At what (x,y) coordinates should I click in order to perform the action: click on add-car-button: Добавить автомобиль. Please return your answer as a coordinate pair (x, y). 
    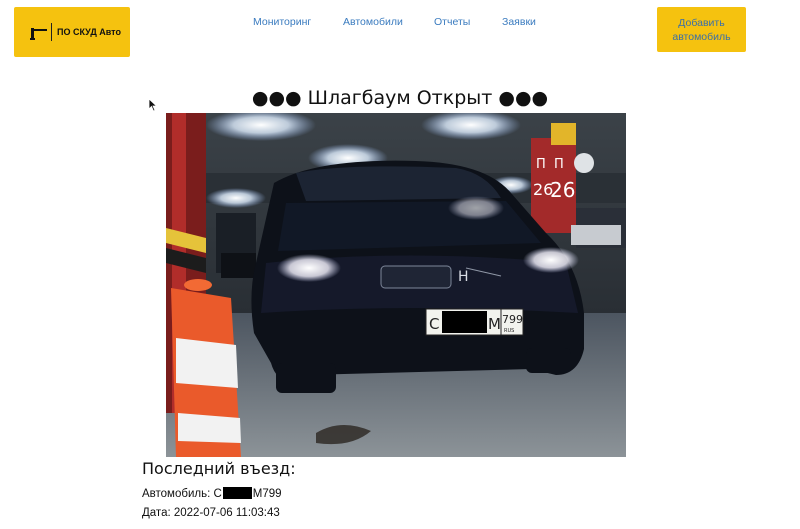
    Looking at the image, I should click on (701, 29).